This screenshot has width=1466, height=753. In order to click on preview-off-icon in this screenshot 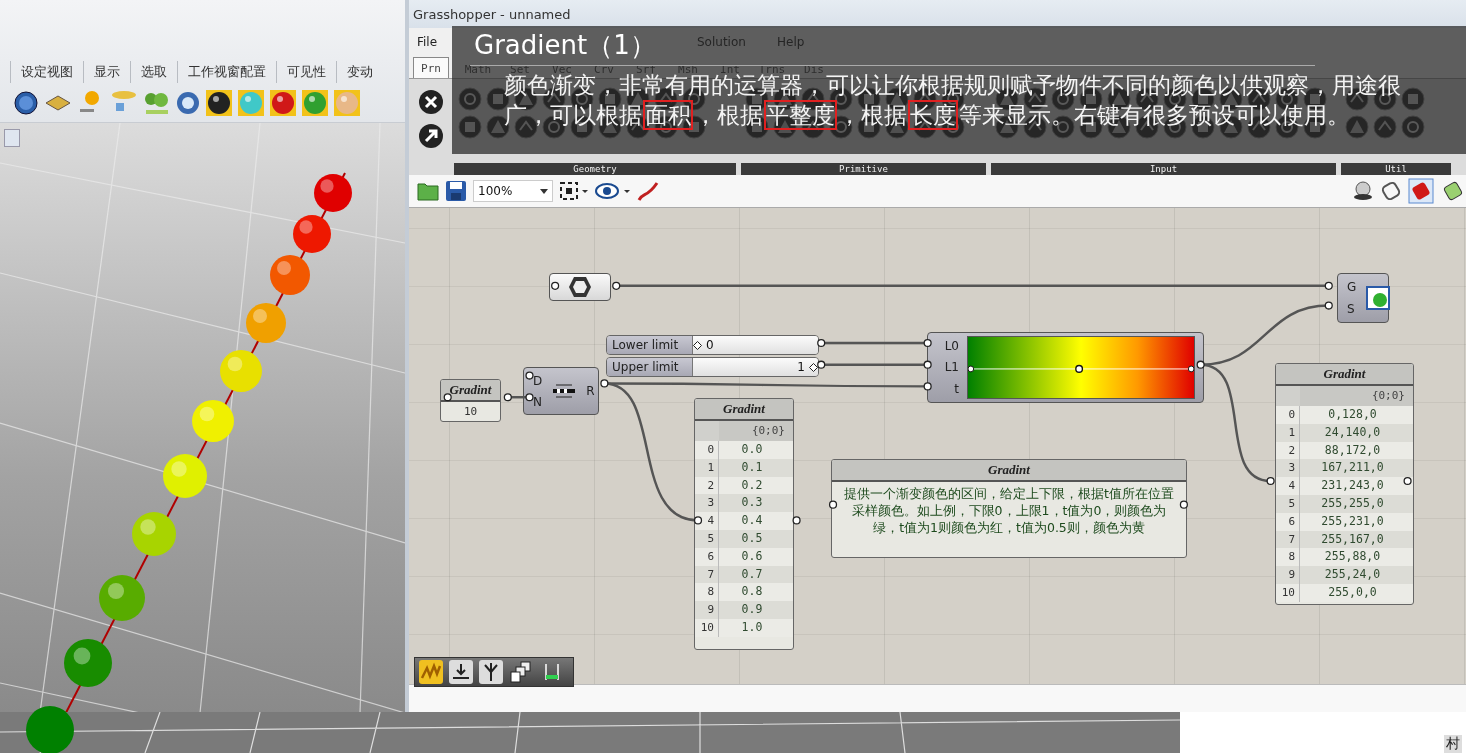, I will do `click(1363, 191)`.